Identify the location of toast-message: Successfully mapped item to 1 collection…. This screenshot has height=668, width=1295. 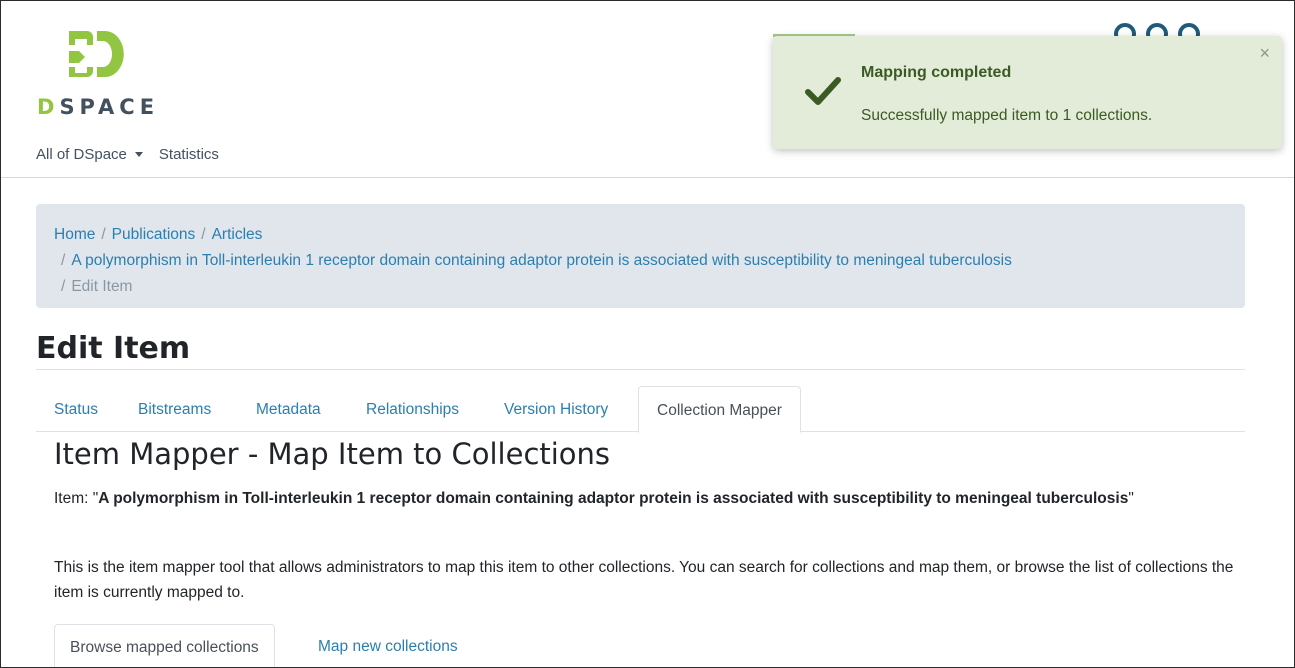
(1007, 115).